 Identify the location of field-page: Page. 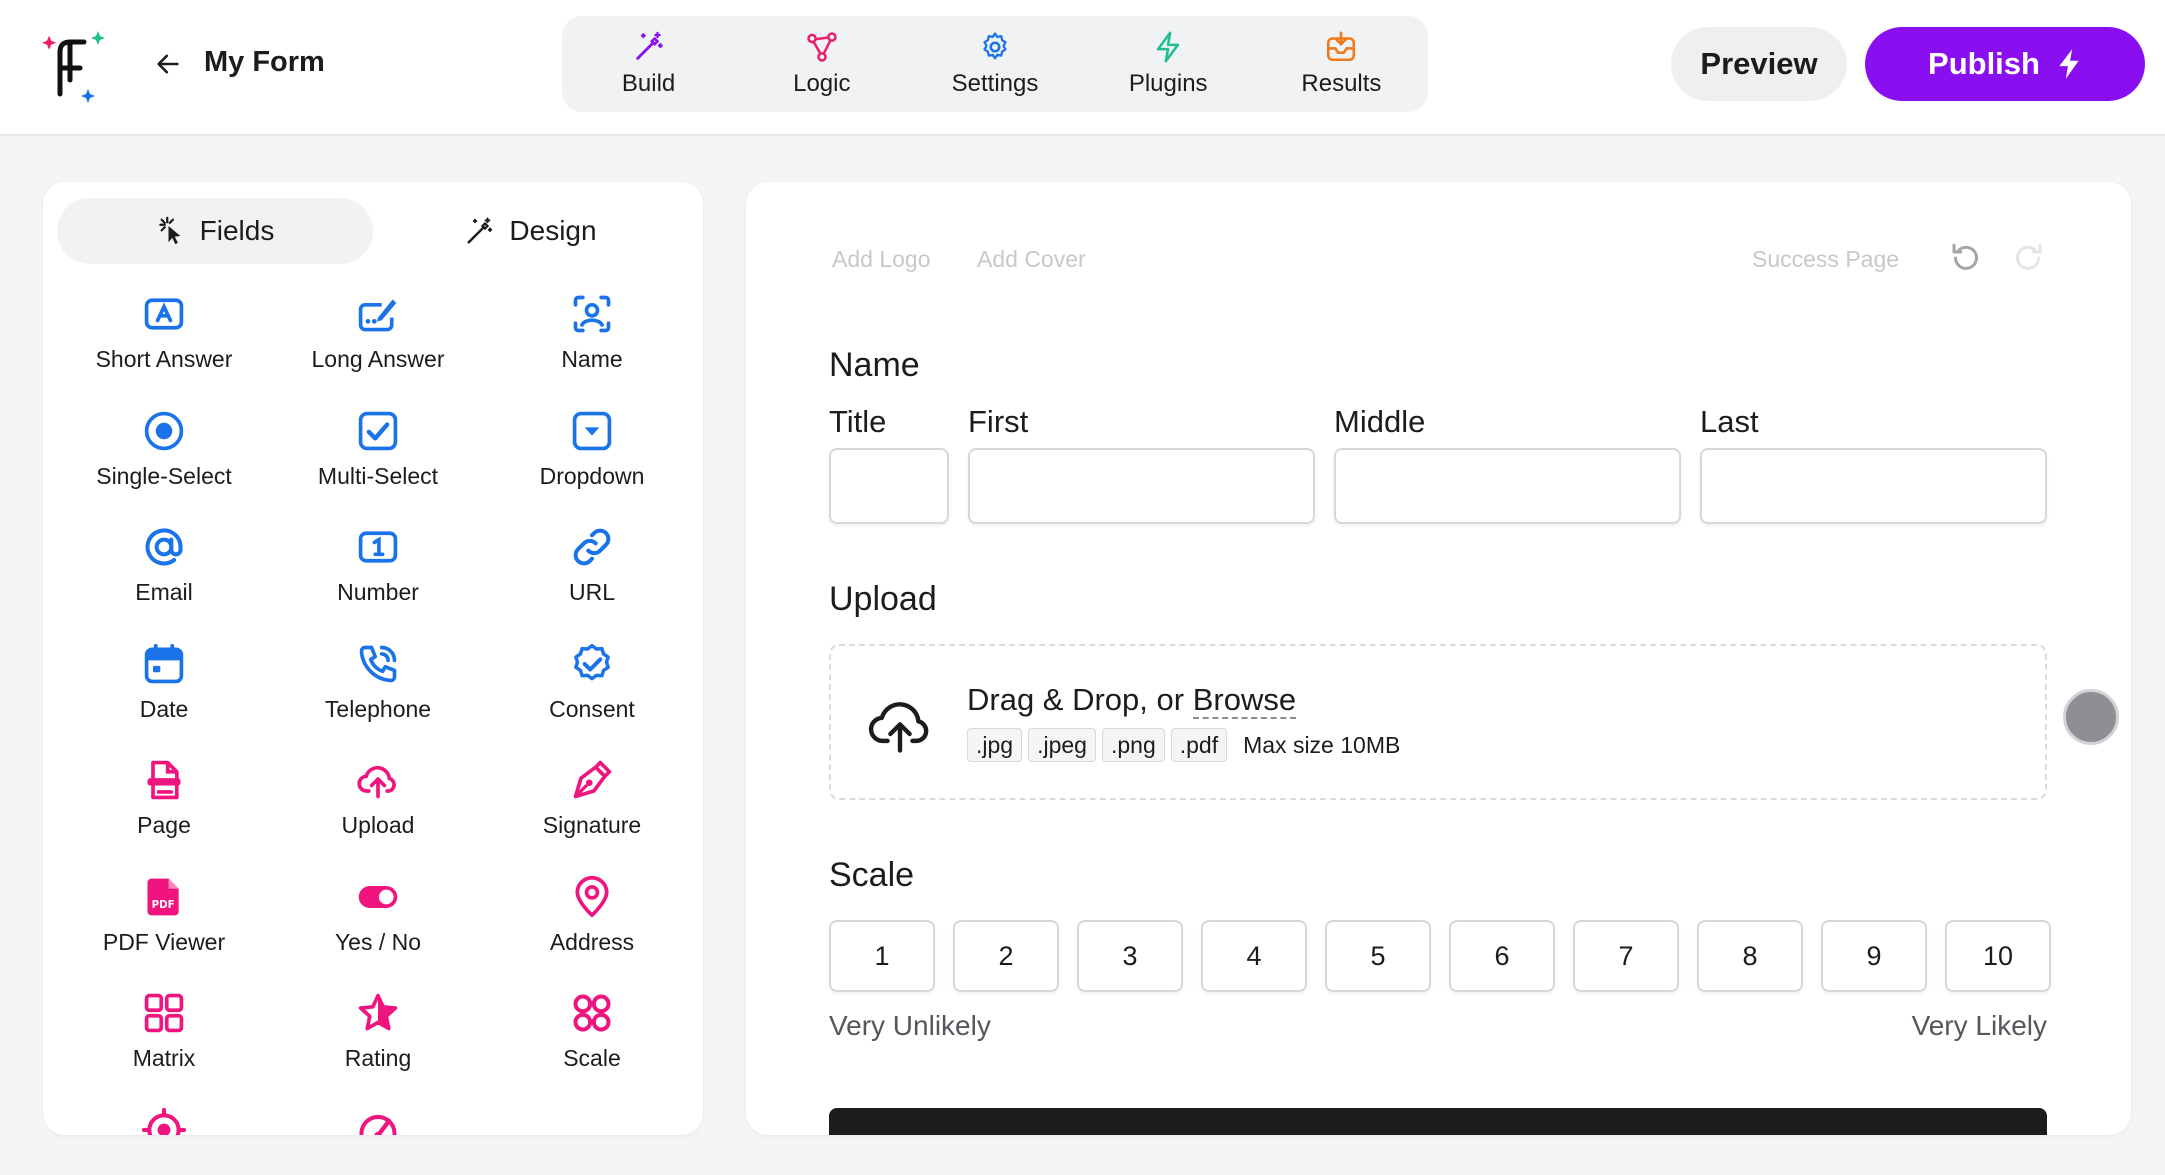
(164, 806).